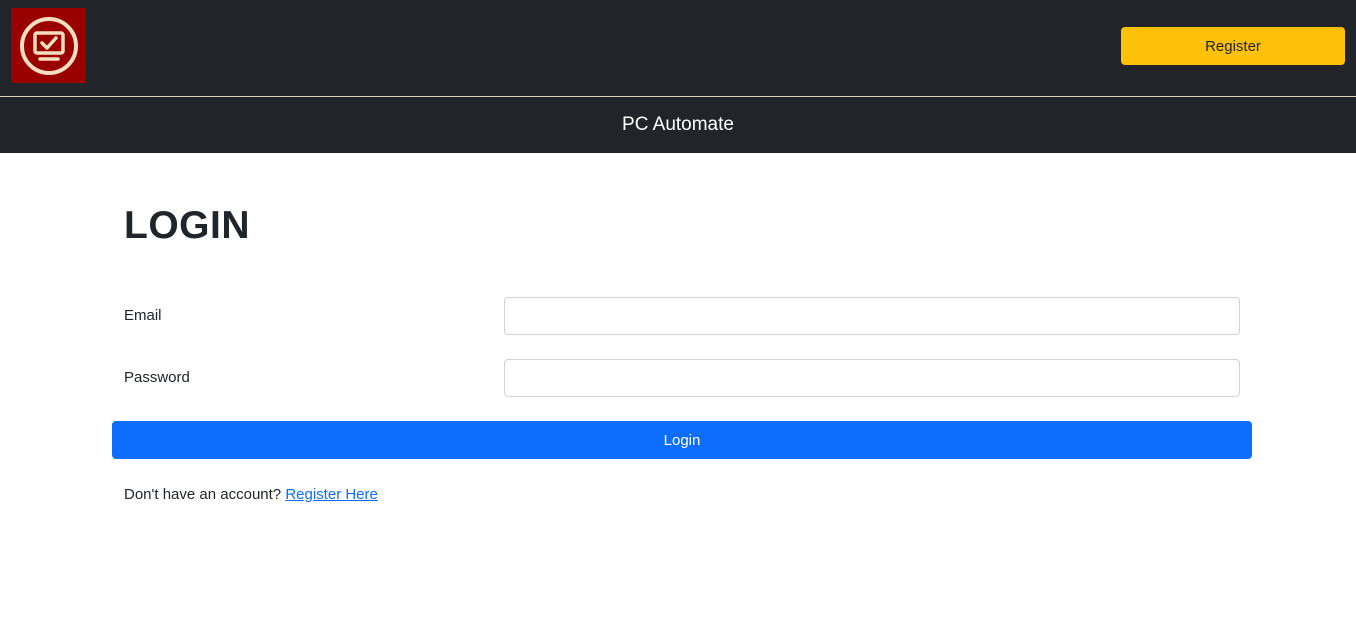 This screenshot has height=624, width=1356. What do you see at coordinates (872, 378) in the screenshot?
I see `password-field` at bounding box center [872, 378].